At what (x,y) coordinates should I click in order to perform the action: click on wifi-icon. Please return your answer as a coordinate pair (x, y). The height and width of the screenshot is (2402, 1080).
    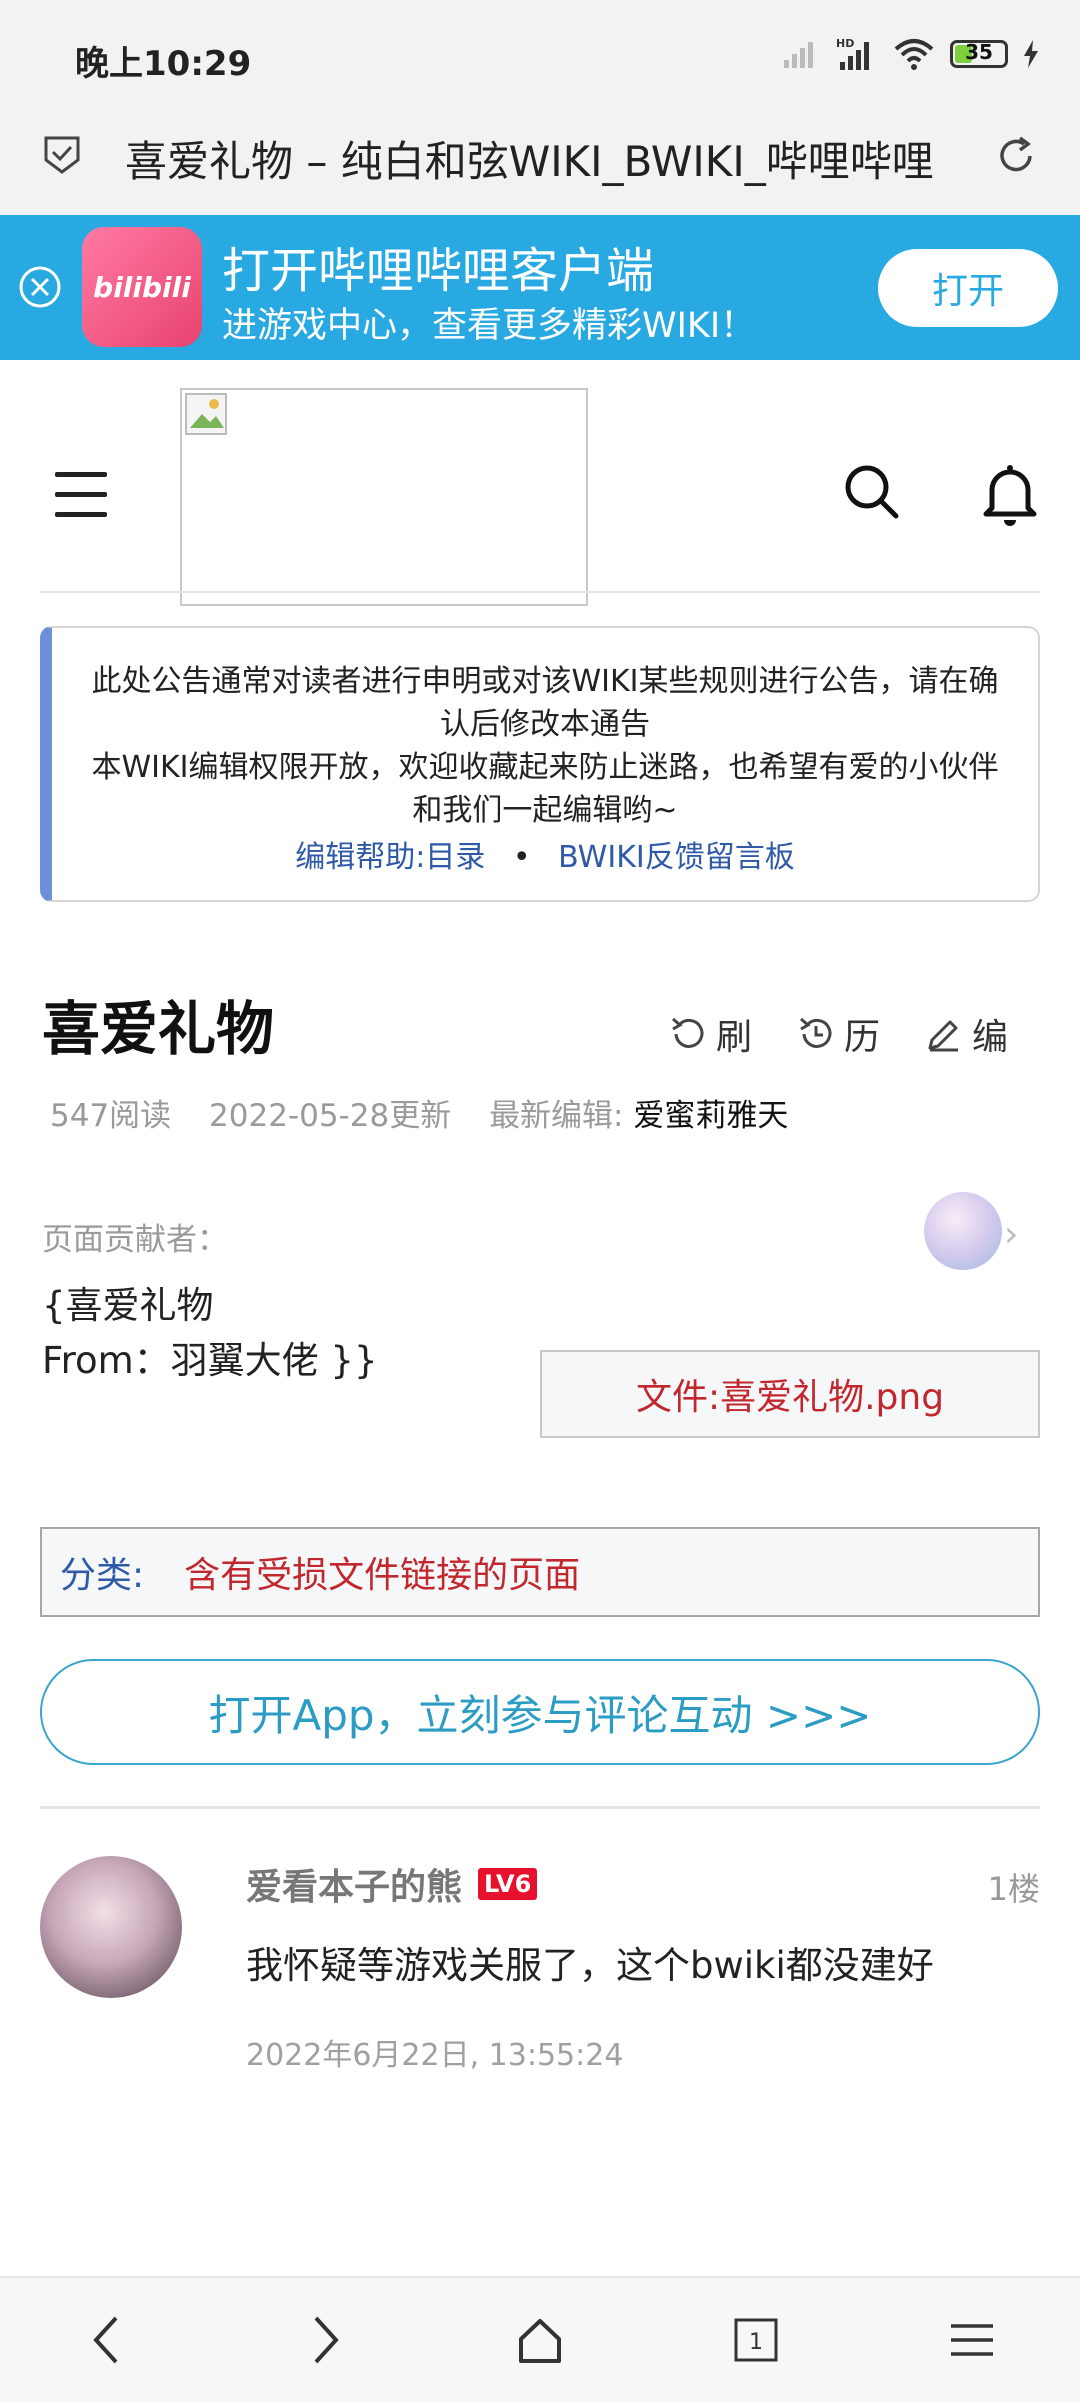
    Looking at the image, I should click on (914, 54).